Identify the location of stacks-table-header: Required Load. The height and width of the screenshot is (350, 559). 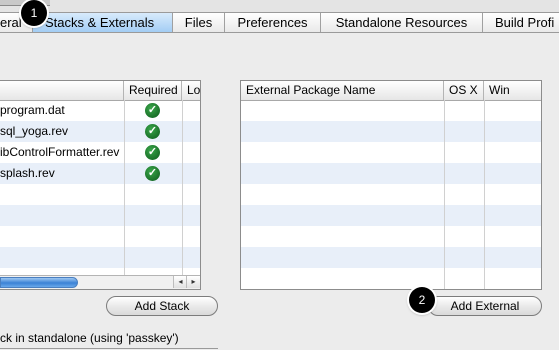
(100, 91).